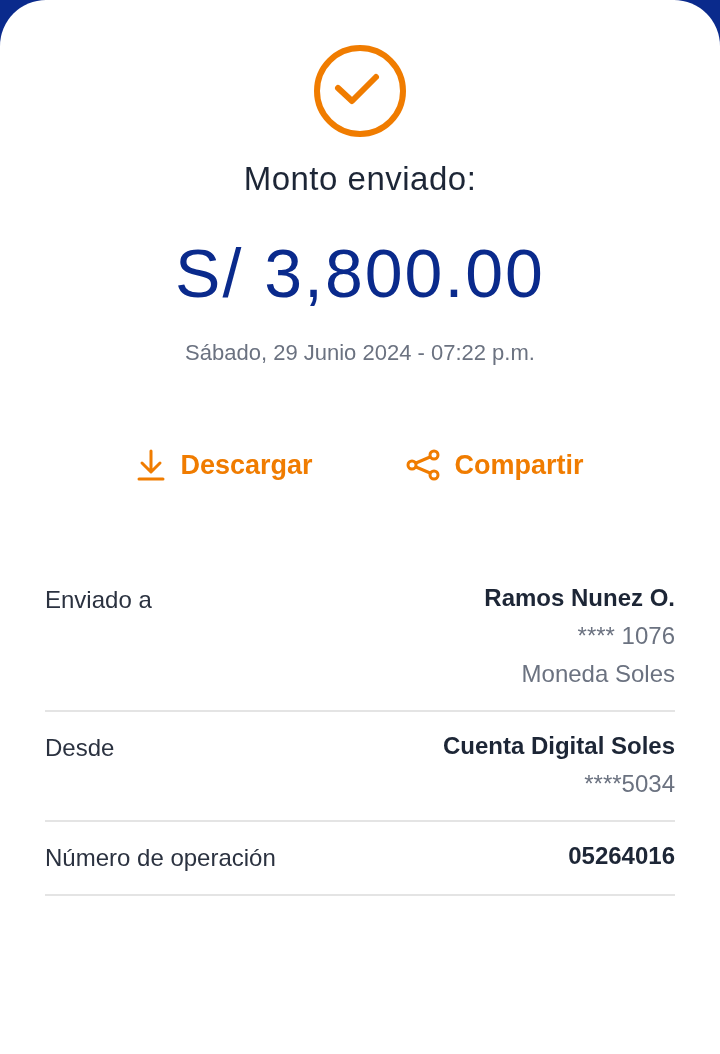 The image size is (720, 1054). I want to click on detail-label: Número de operación, so click(160, 857).